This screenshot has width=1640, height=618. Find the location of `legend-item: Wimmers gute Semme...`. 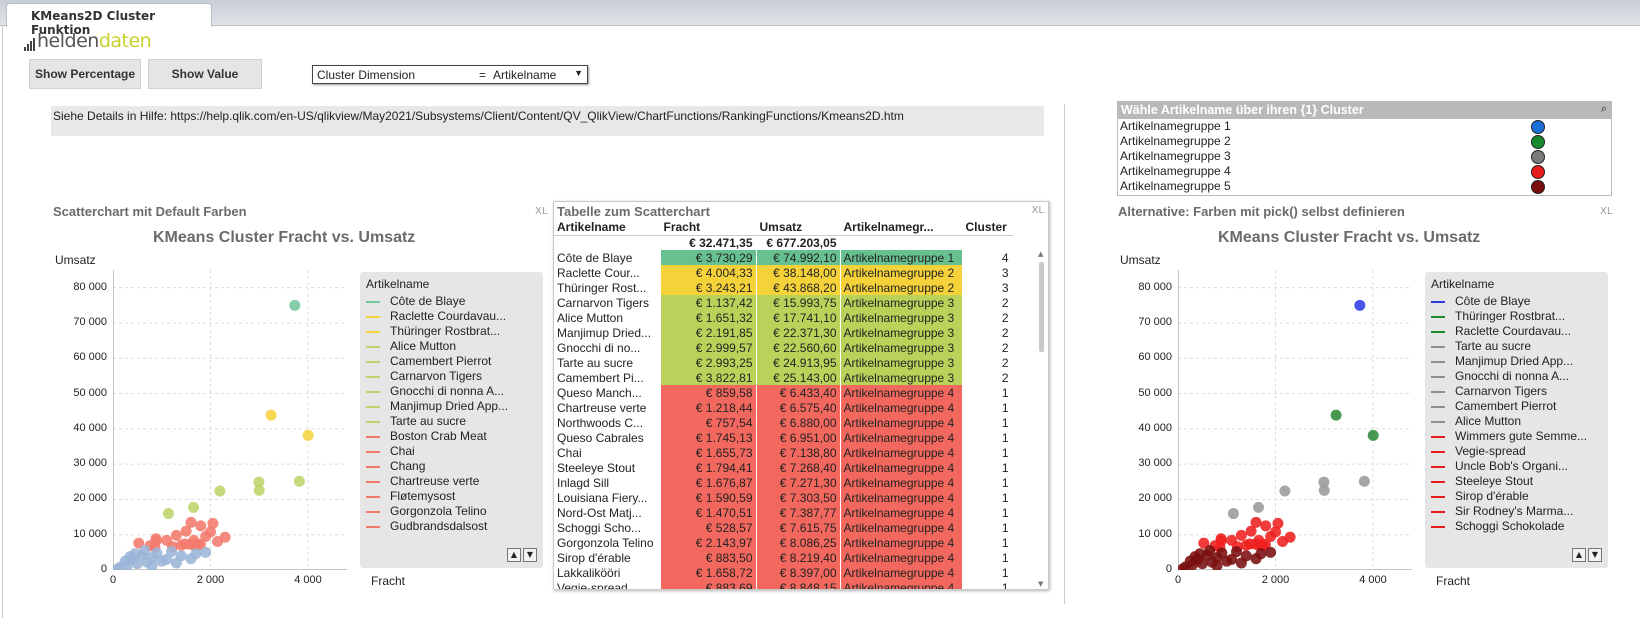

legend-item: Wimmers gute Semme... is located at coordinates (1509, 436).